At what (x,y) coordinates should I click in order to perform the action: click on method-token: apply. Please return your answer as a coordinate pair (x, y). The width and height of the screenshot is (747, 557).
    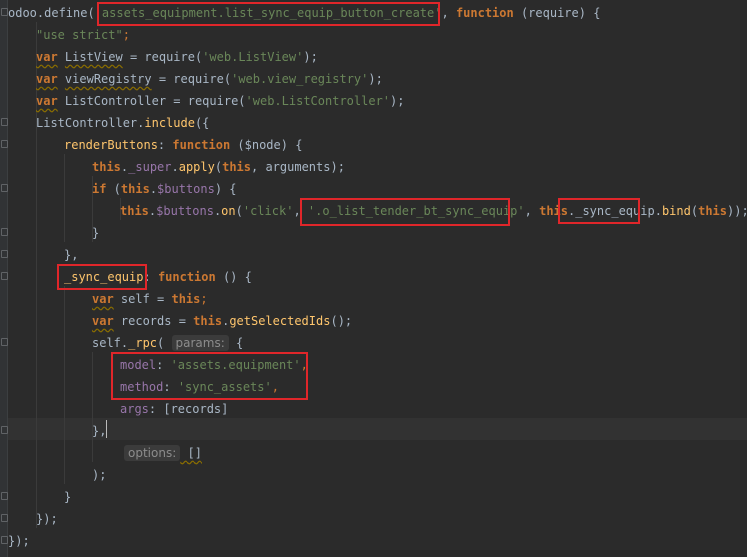
    Looking at the image, I should click on (196, 167).